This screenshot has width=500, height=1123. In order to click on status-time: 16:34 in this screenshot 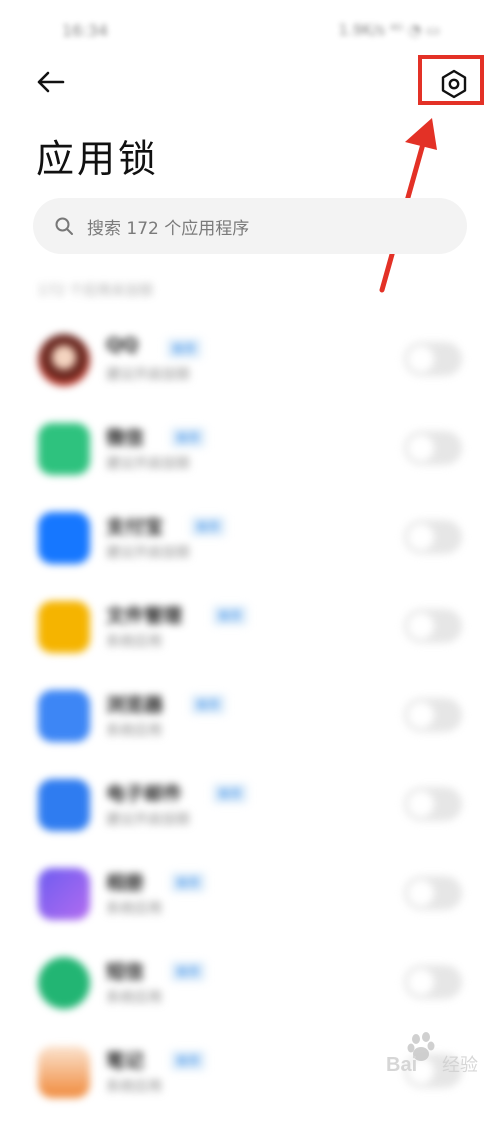, I will do `click(85, 30)`.